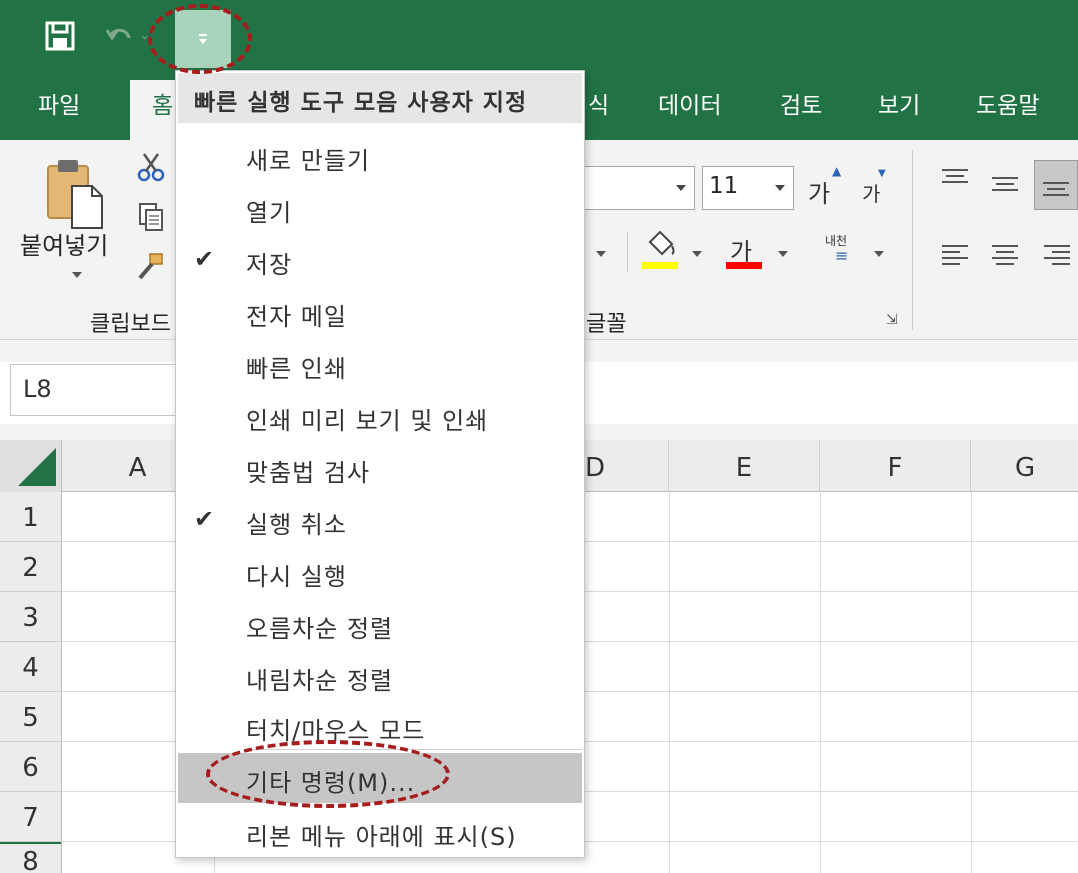 Image resolution: width=1078 pixels, height=873 pixels. I want to click on menu-item-undo: ✔ 실행 취소, so click(380, 520).